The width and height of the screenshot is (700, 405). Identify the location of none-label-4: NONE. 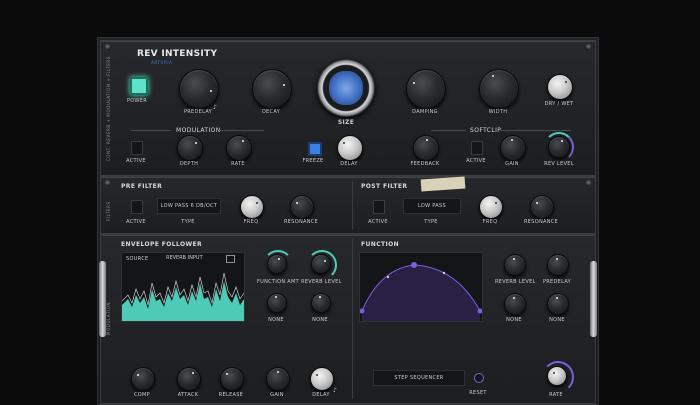
(557, 320).